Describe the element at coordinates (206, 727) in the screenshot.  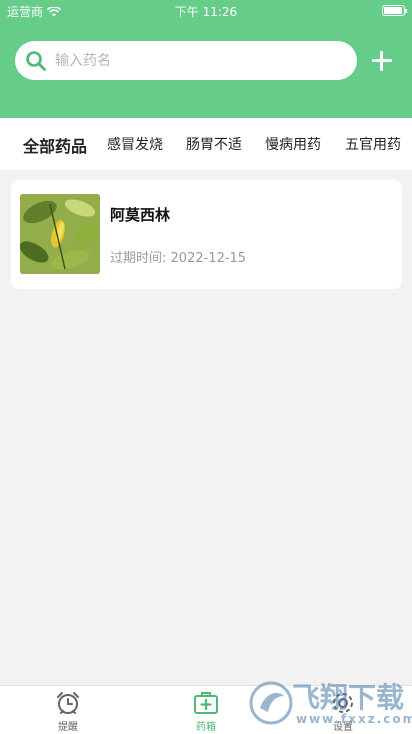
I see `tabbar-label-medicine-box: 药箱` at that location.